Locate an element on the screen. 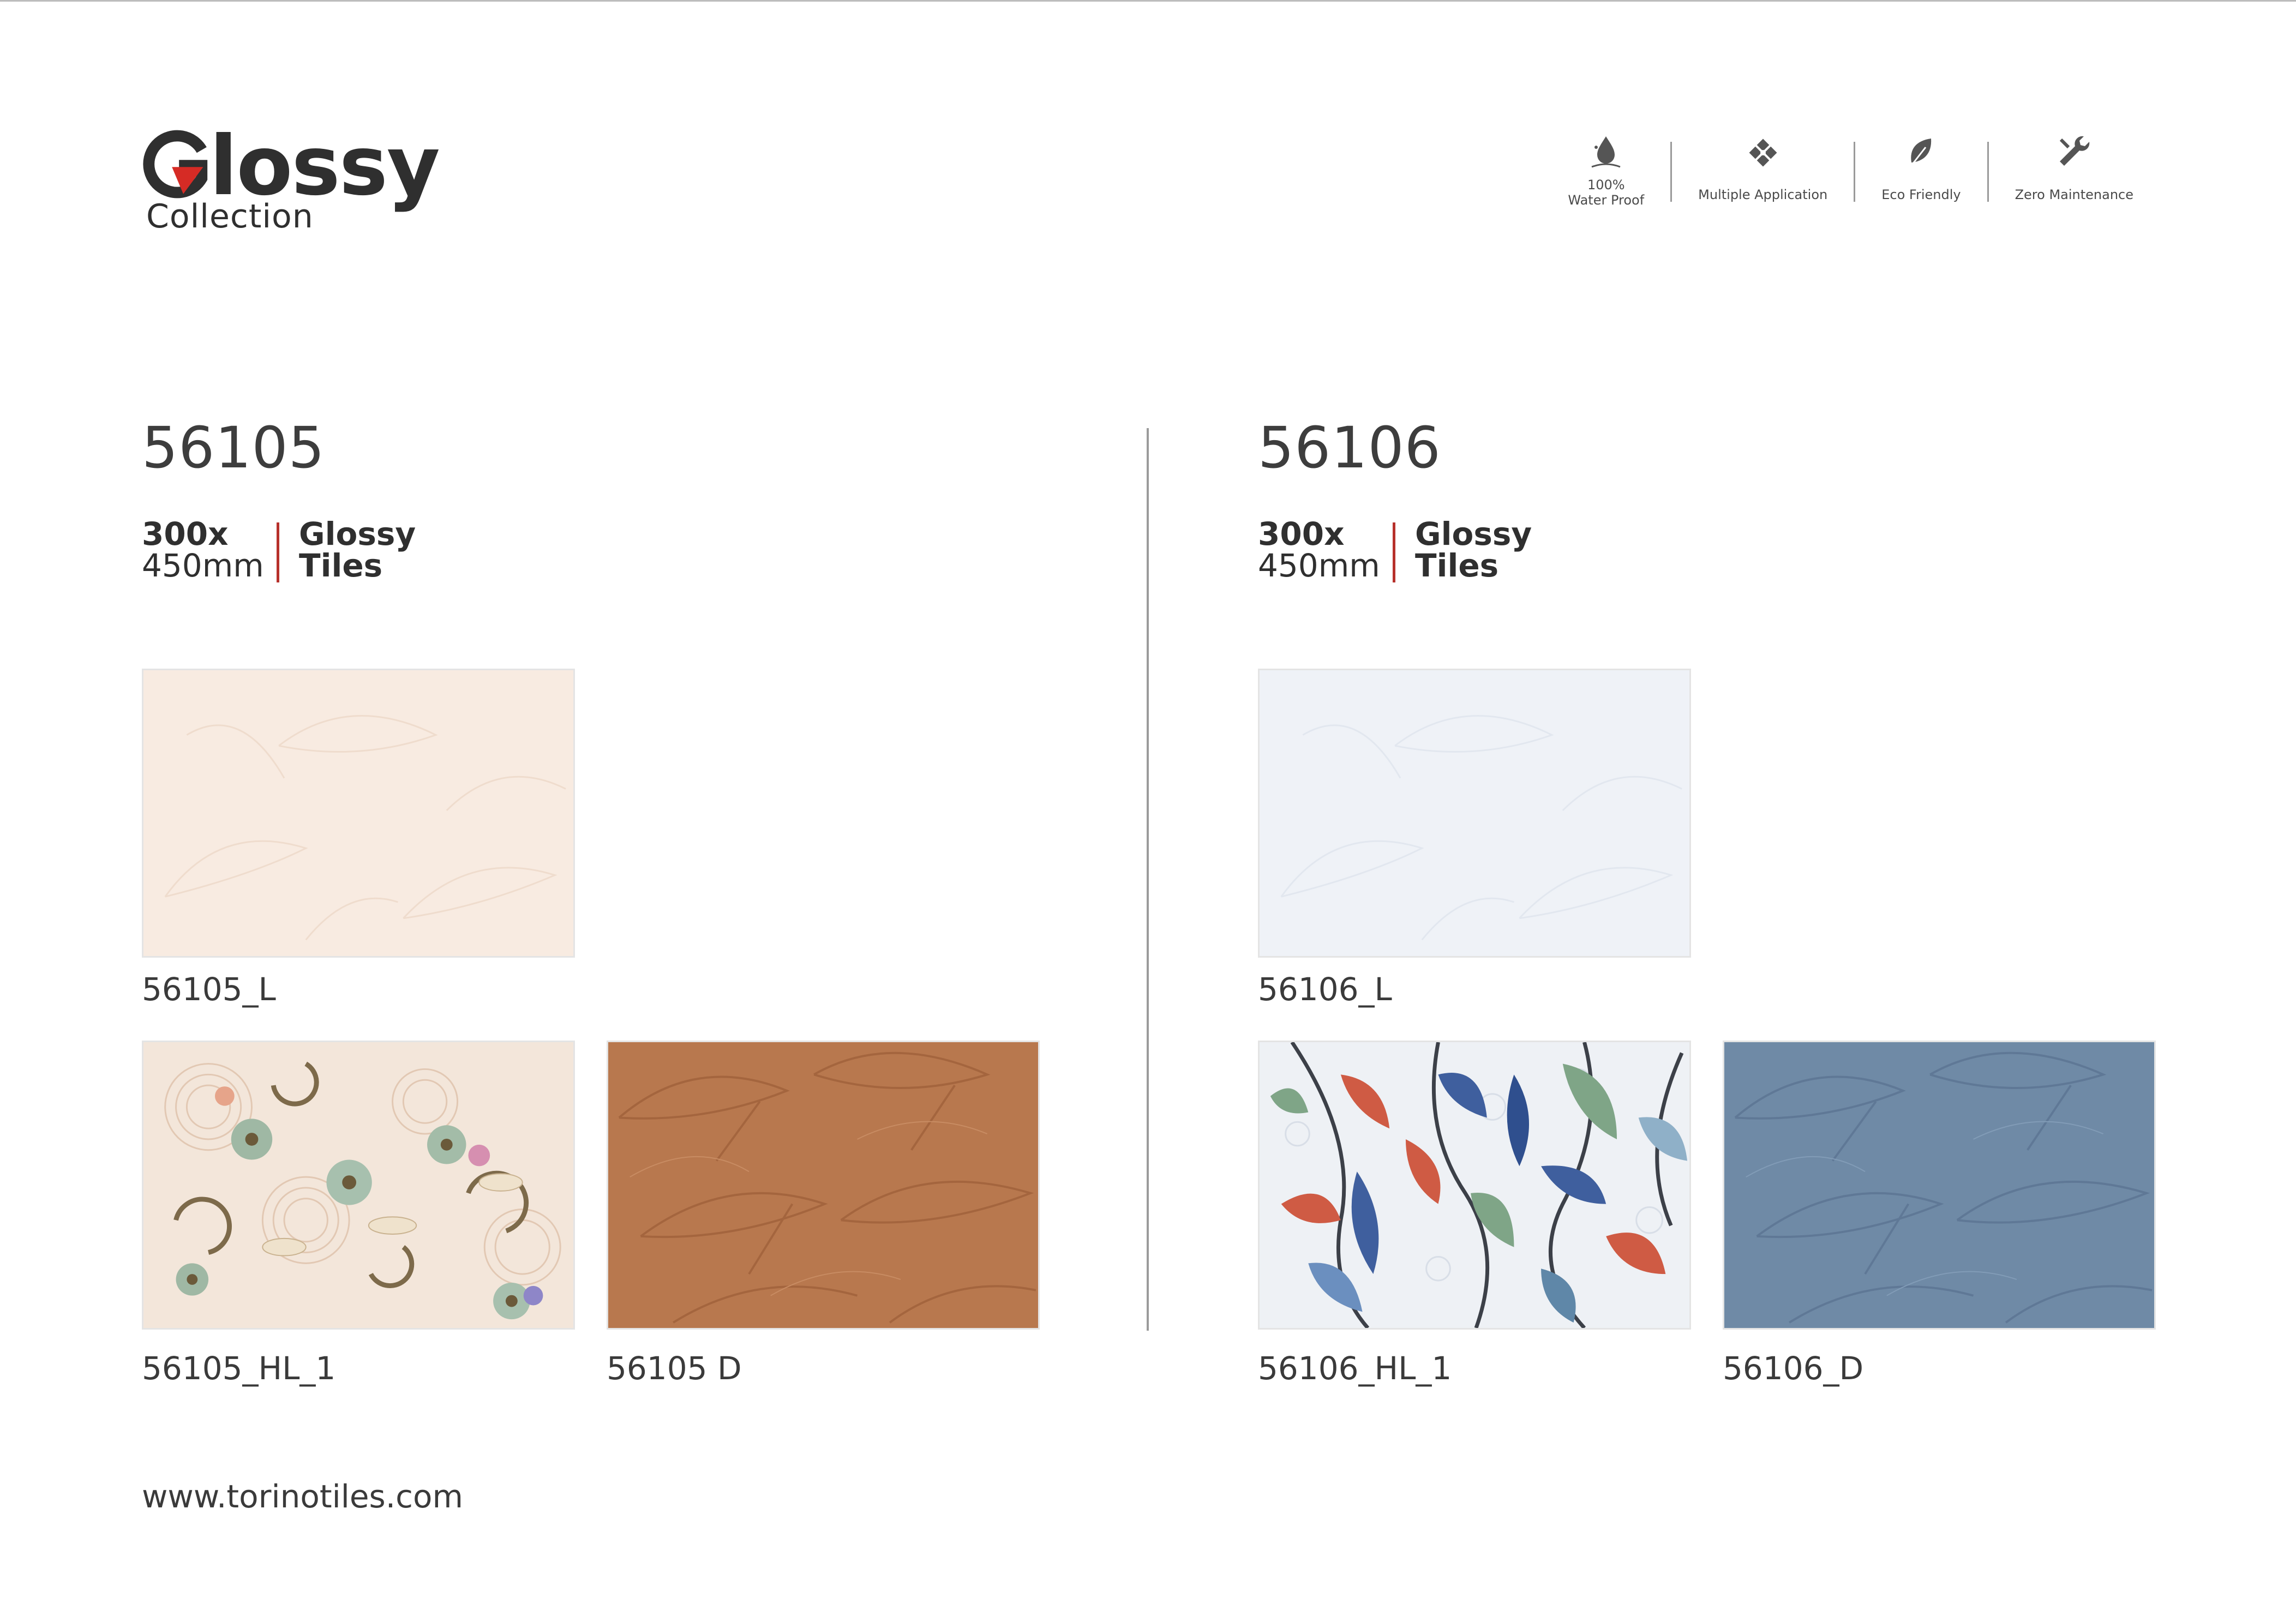 Image resolution: width=2296 pixels, height=1623 pixels. tile-image-56106-l is located at coordinates (1474, 814).